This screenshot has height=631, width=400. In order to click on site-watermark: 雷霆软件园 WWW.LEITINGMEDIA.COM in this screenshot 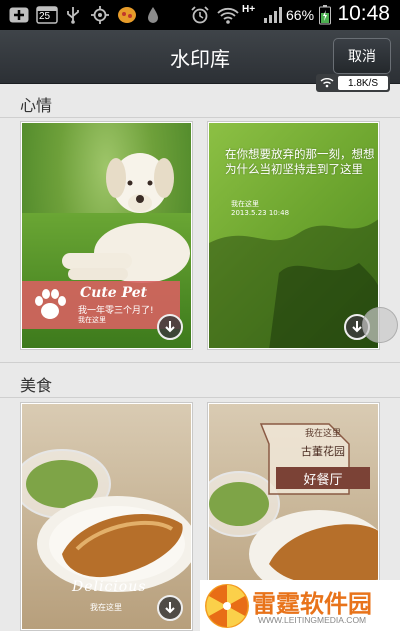, I will do `click(300, 605)`.